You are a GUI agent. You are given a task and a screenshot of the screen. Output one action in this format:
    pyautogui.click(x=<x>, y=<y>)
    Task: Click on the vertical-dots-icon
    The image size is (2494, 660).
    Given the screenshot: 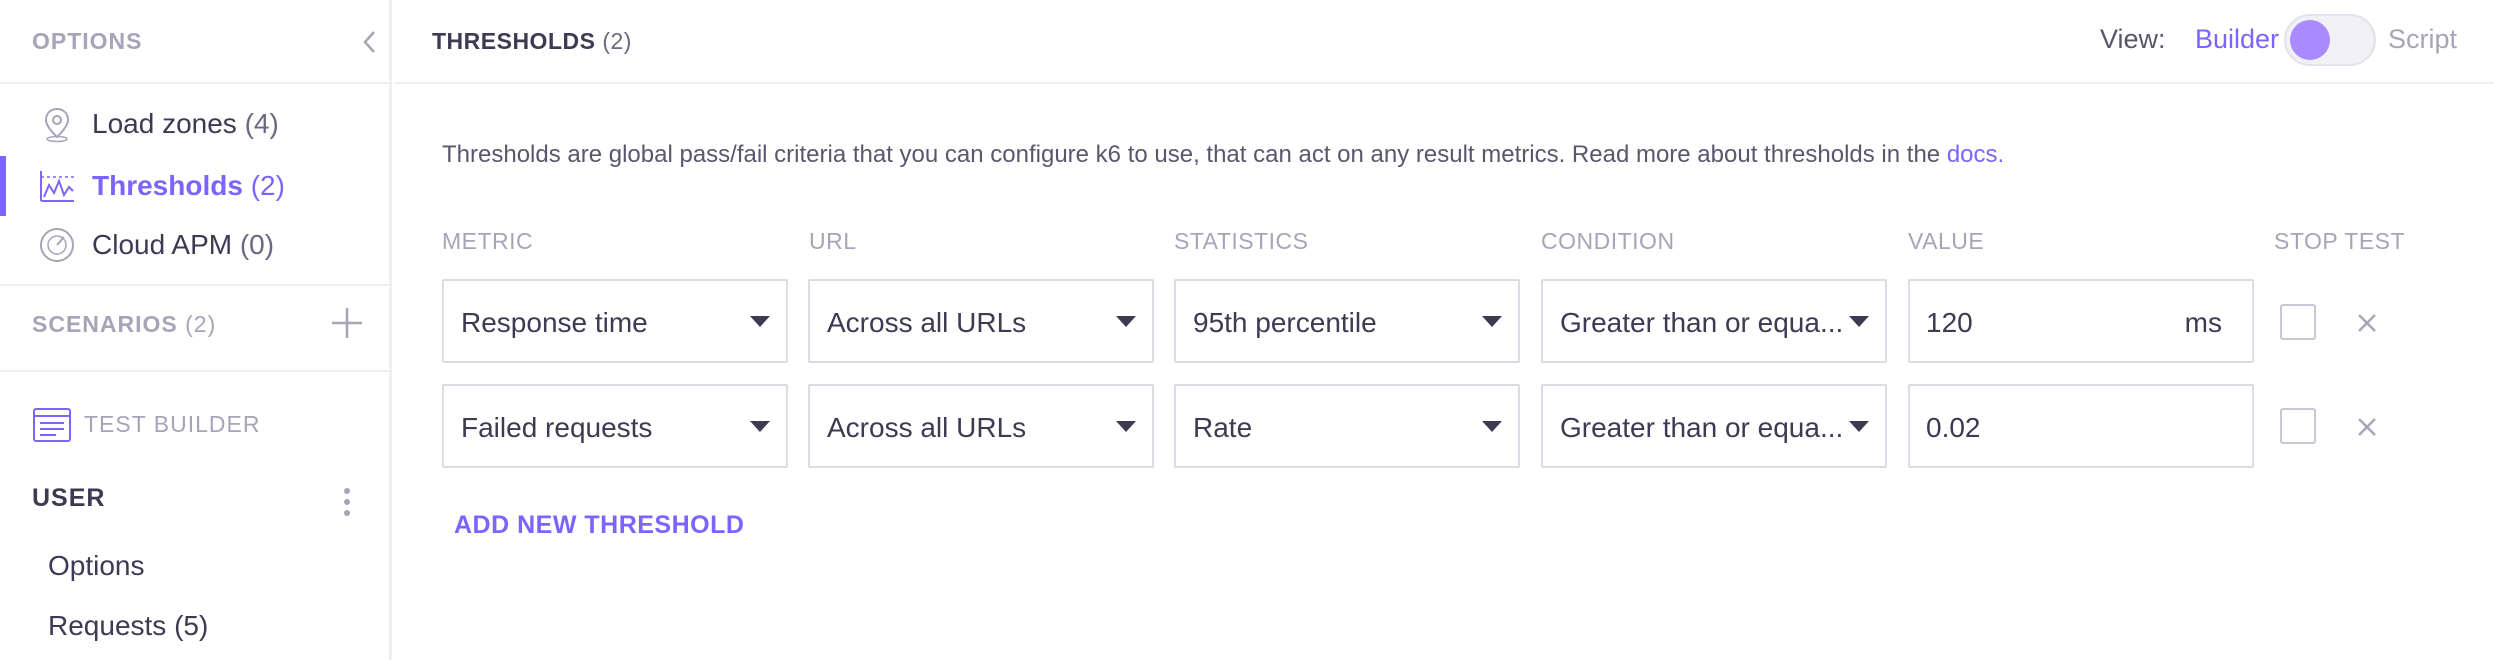 What is the action you would take?
    pyautogui.click(x=347, y=504)
    